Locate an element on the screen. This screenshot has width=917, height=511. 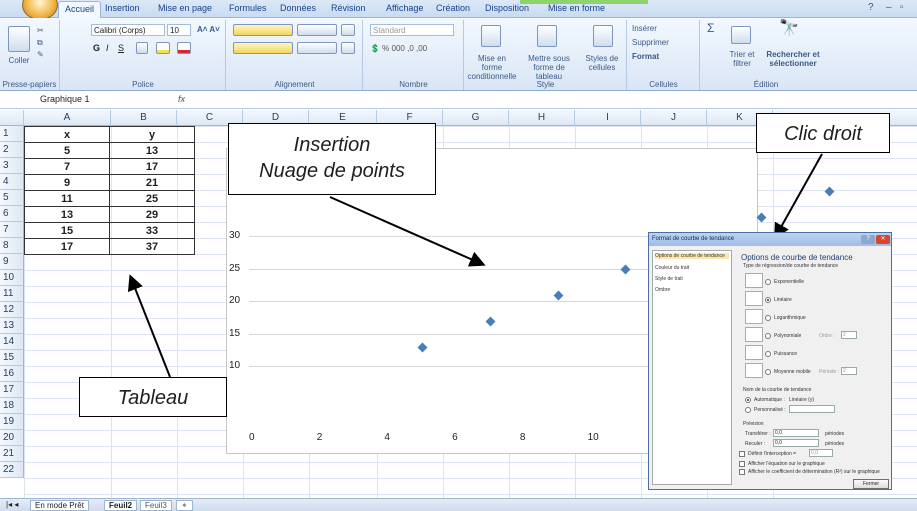
auto-name-label: Automatique : is located at coordinates (769, 400).